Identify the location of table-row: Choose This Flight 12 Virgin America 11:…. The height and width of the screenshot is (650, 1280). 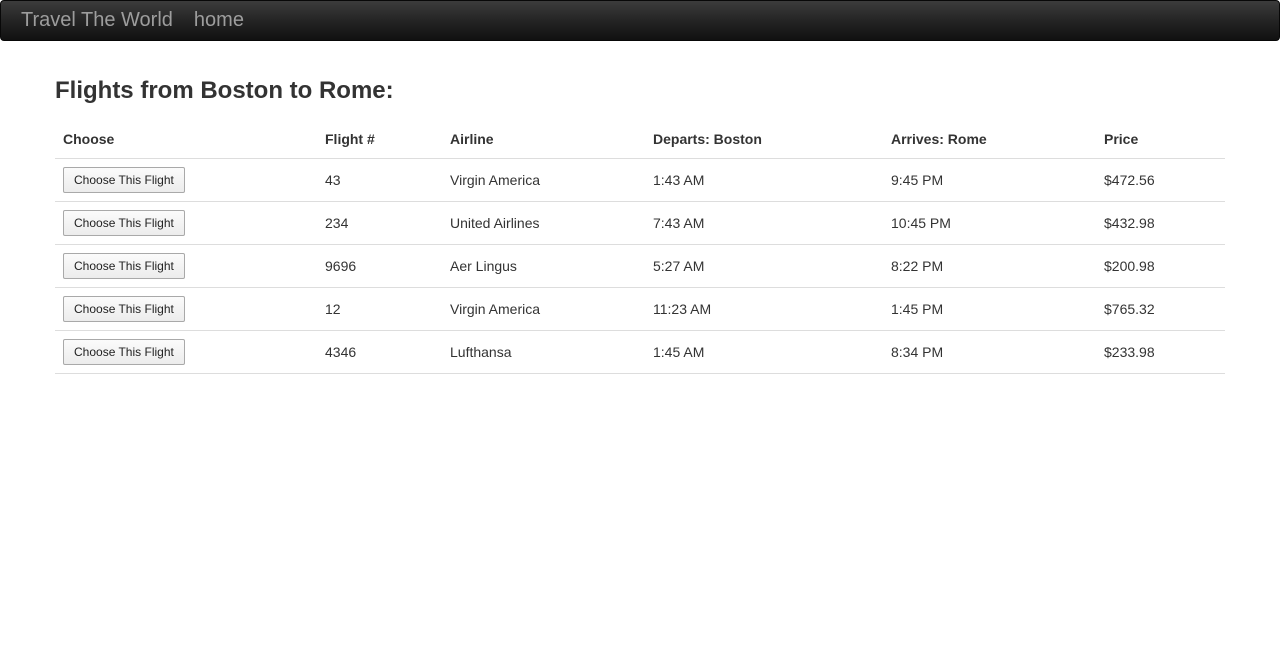
(640, 309).